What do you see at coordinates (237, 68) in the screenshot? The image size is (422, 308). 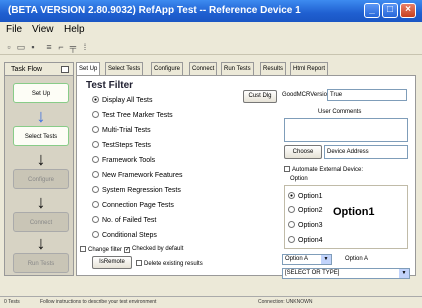 I see `tab-run-tests: Run Tests` at bounding box center [237, 68].